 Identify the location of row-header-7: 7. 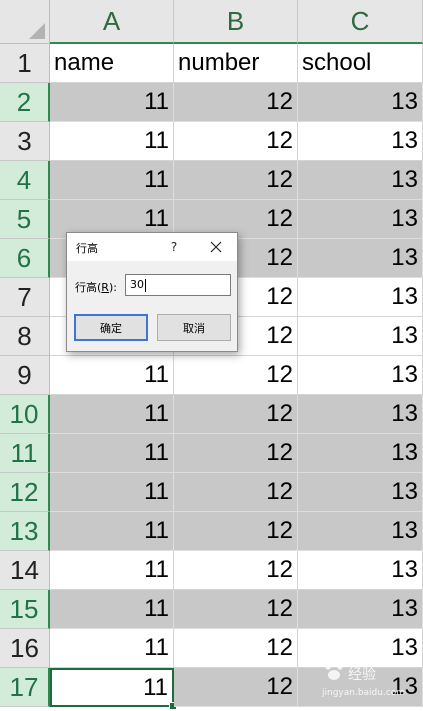
(25, 297).